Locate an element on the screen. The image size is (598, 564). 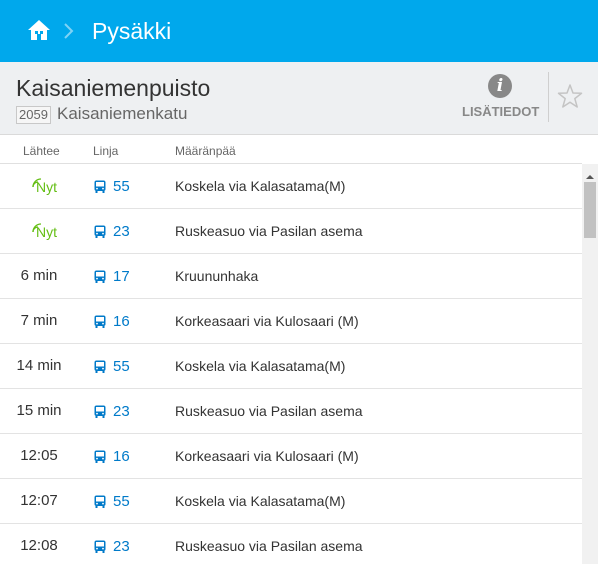
stop-code-badge: 2059 is located at coordinates (33, 115).